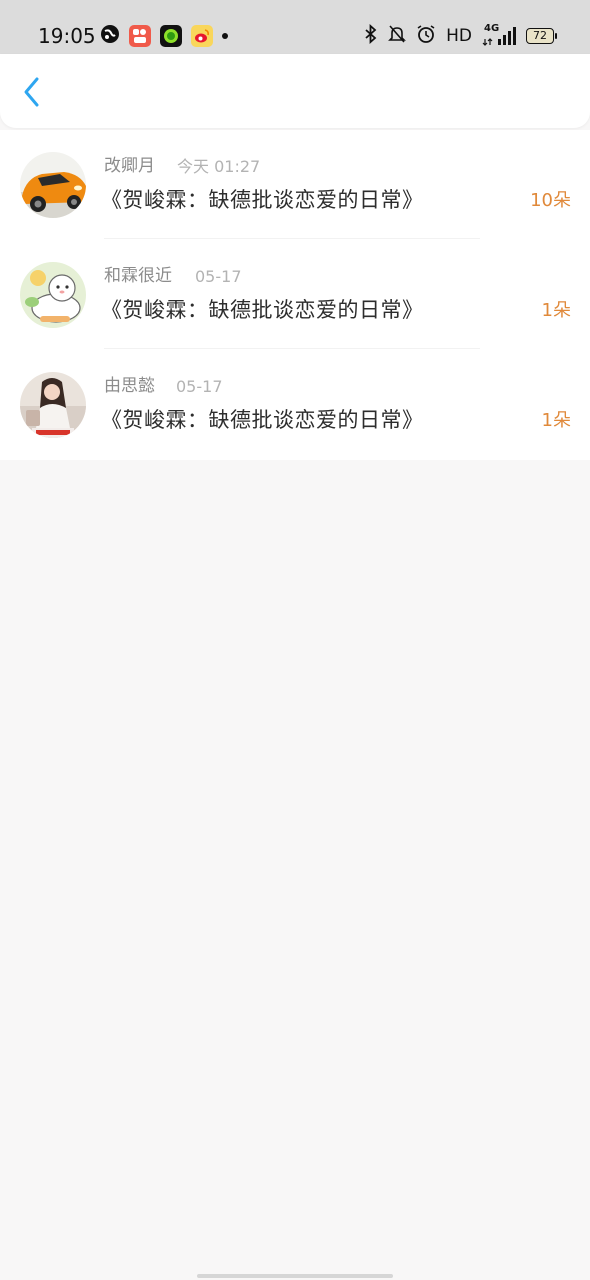  What do you see at coordinates (225, 36) in the screenshot?
I see `more-notifications-dot` at bounding box center [225, 36].